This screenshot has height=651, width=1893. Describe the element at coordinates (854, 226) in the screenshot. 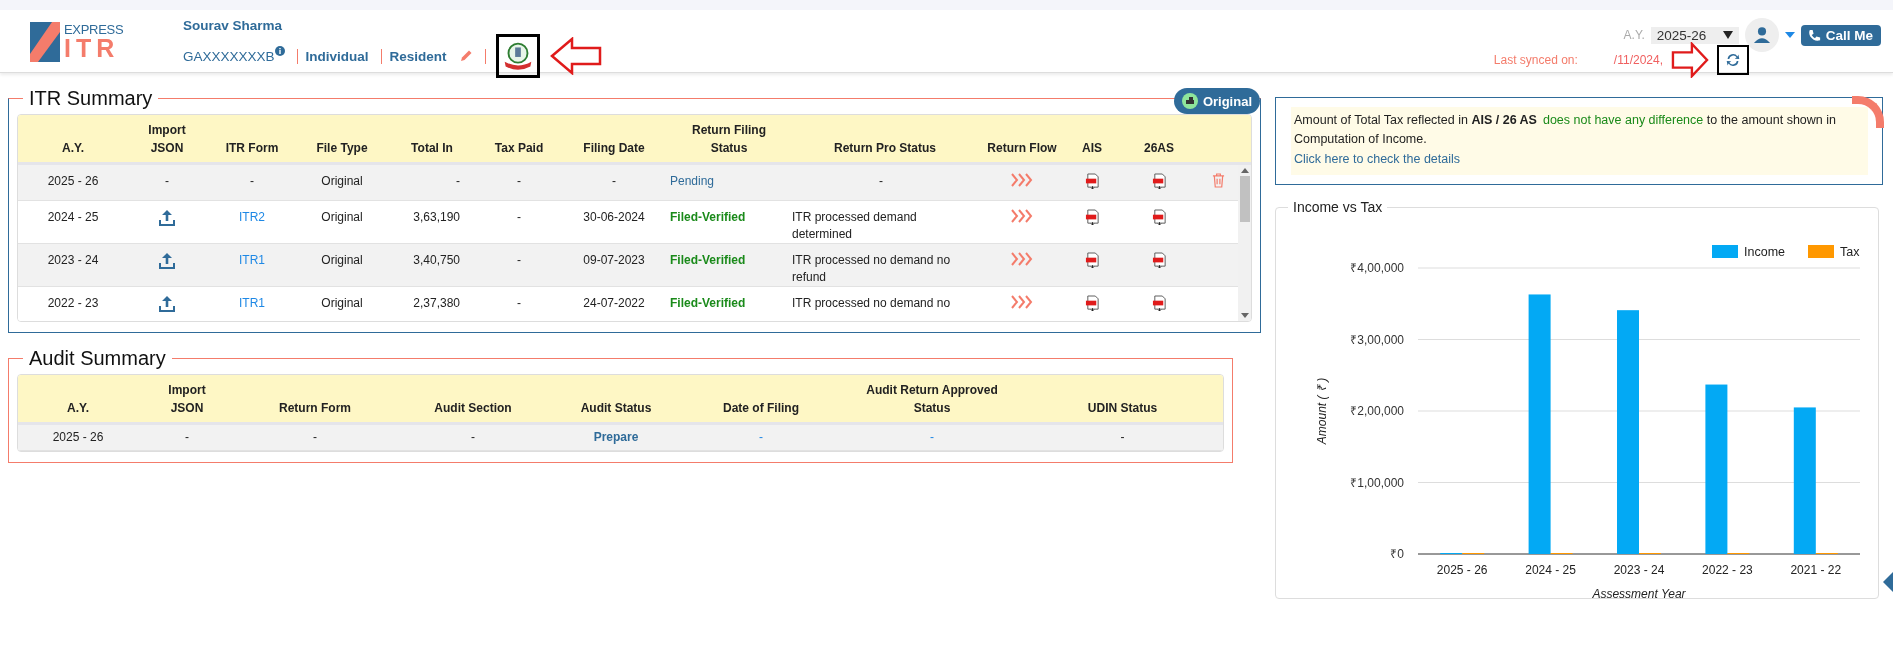

I see `table-cell-text: ITR processed demand determined` at that location.